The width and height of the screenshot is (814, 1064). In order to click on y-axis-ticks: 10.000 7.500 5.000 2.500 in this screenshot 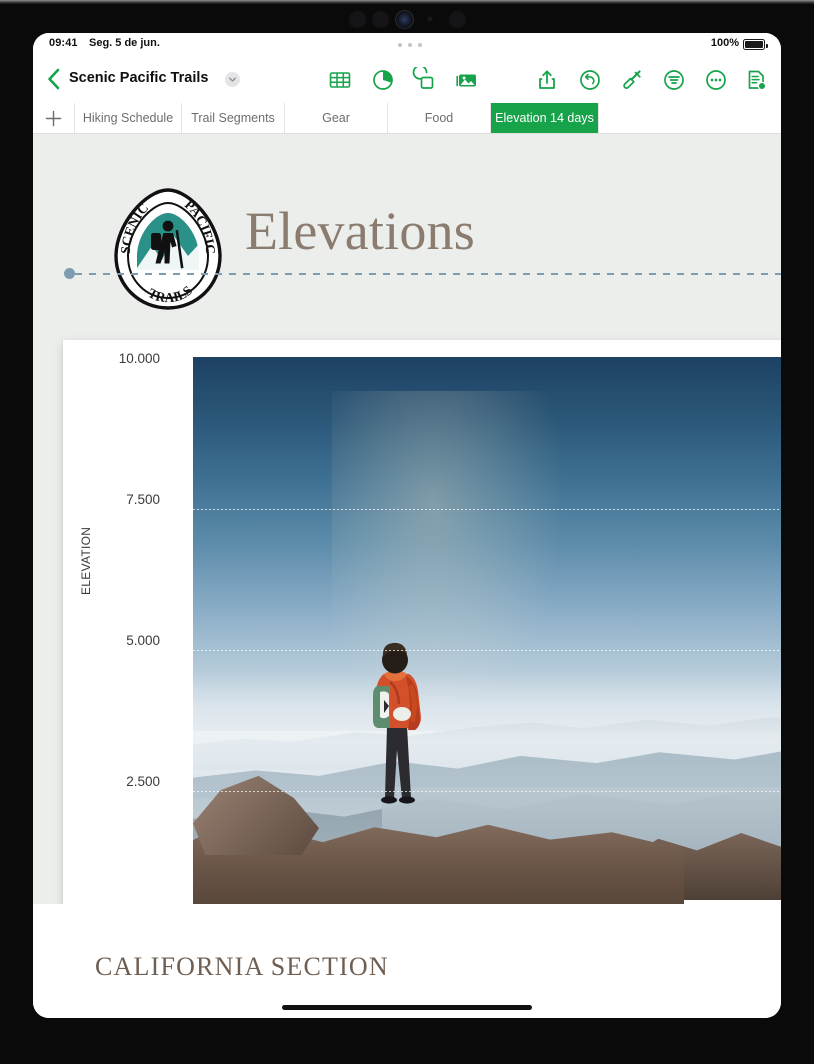, I will do `click(121, 646)`.